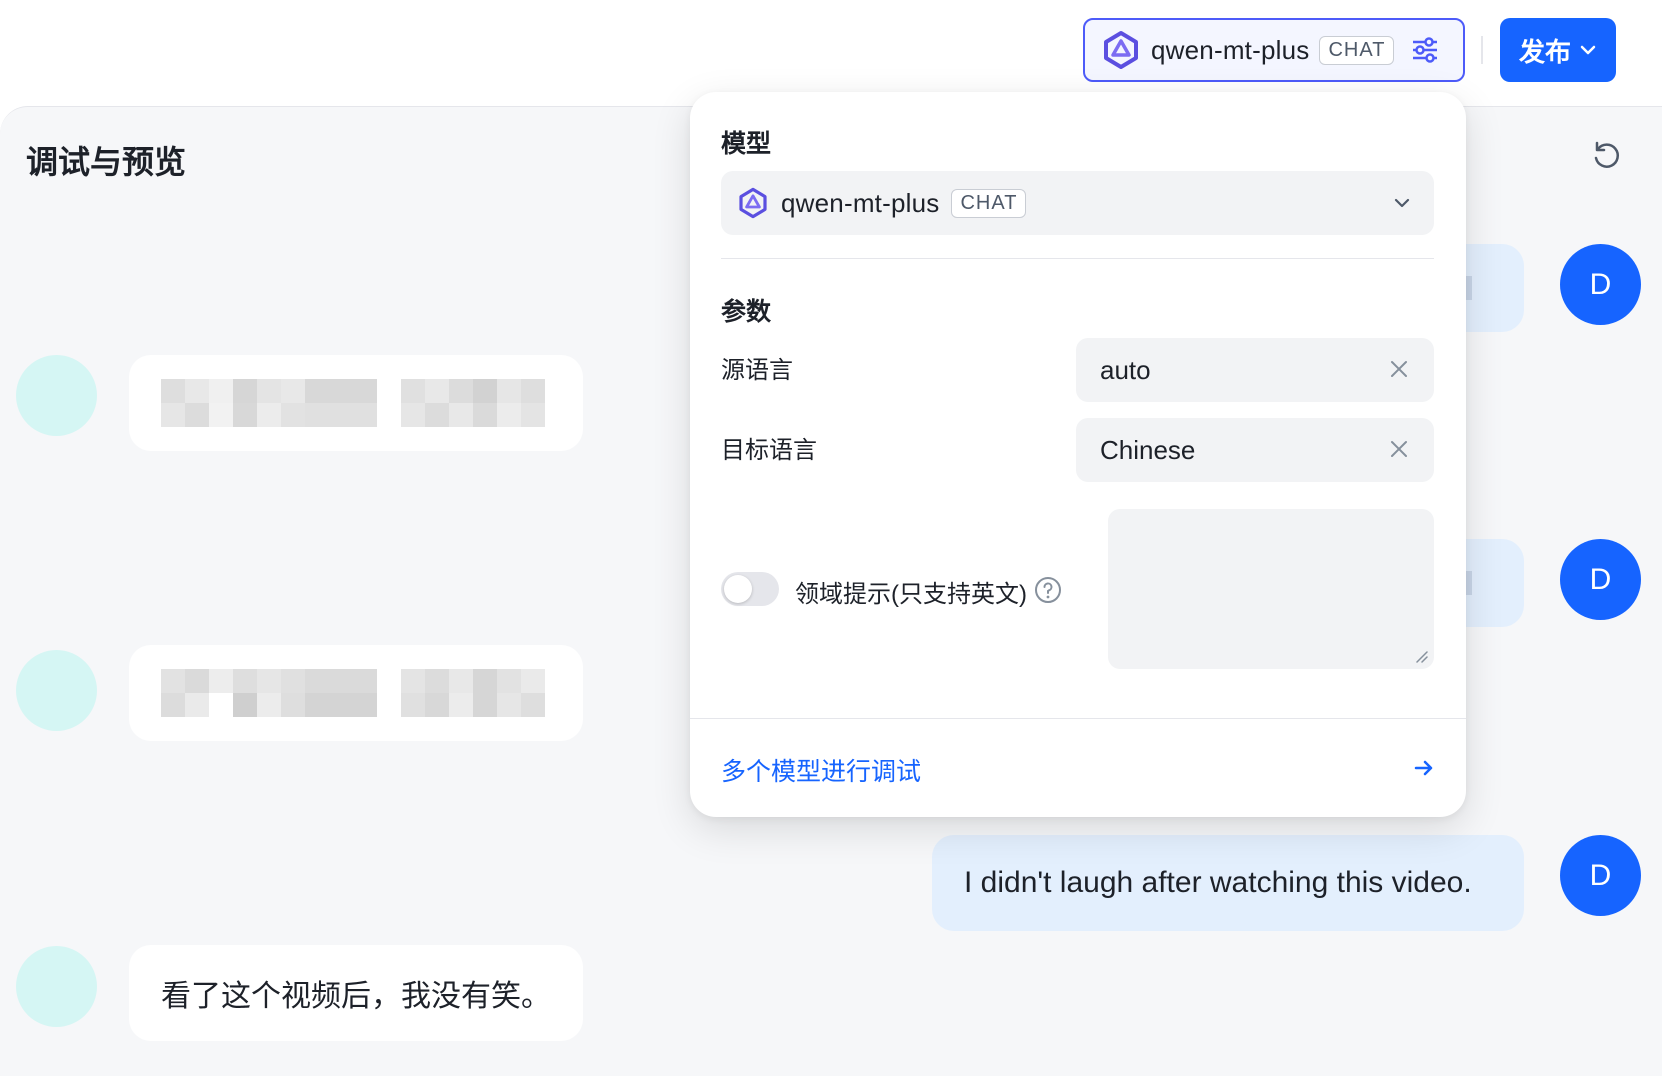 The height and width of the screenshot is (1076, 1662). What do you see at coordinates (1125, 369) in the screenshot?
I see `source-language-value: auto` at bounding box center [1125, 369].